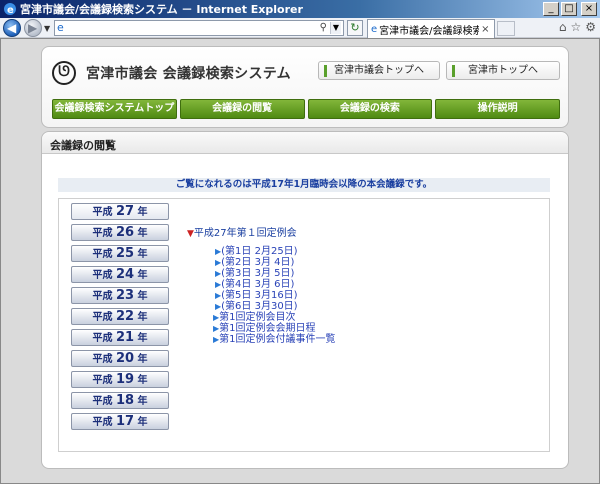  What do you see at coordinates (120, 337) in the screenshot?
I see `year-button-h21: 平成 21 年` at bounding box center [120, 337].